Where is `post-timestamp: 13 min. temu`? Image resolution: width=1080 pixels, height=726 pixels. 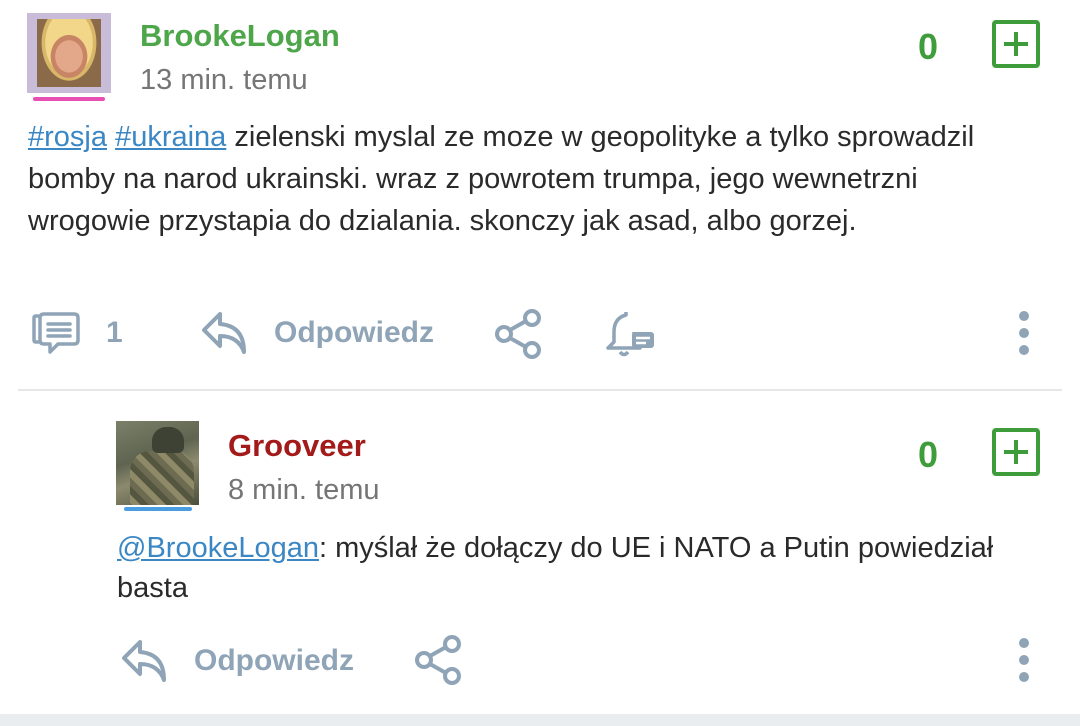
post-timestamp: 13 min. temu is located at coordinates (224, 80).